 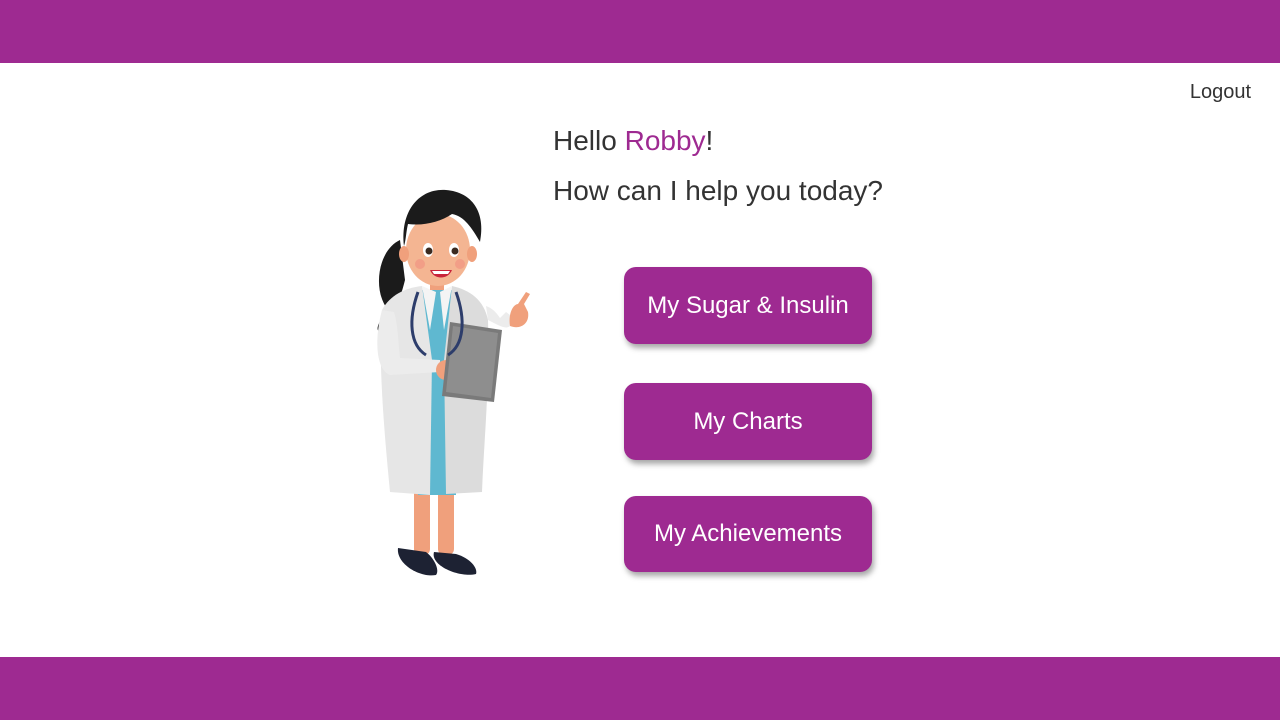 I want to click on my-sugar-insulin-button: My Sugar & Insulin, so click(x=748, y=305).